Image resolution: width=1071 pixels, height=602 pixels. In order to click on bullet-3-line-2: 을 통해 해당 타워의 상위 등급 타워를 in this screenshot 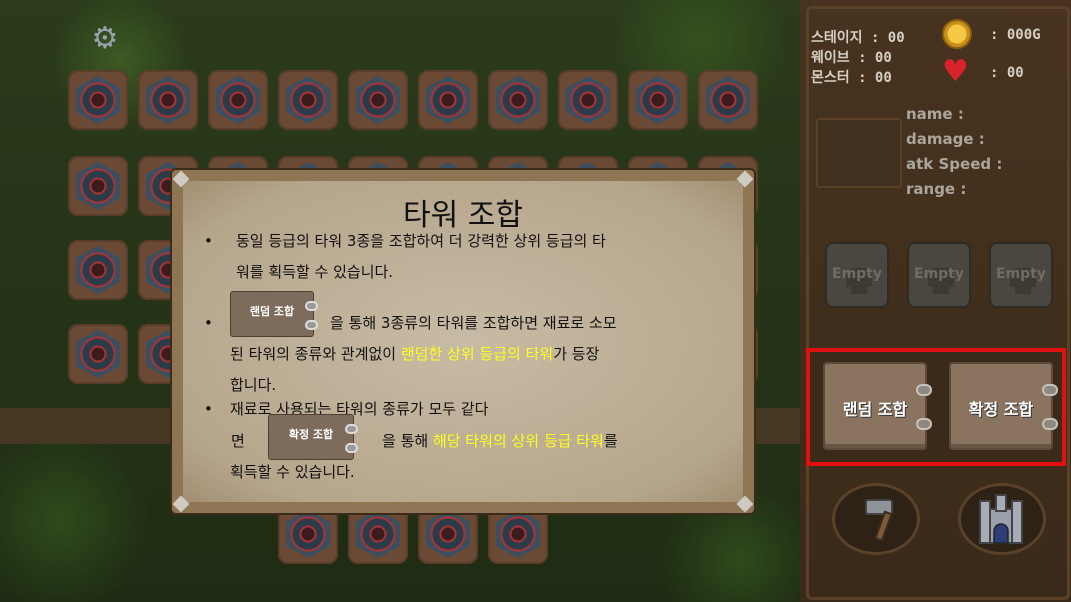, I will do `click(500, 440)`.